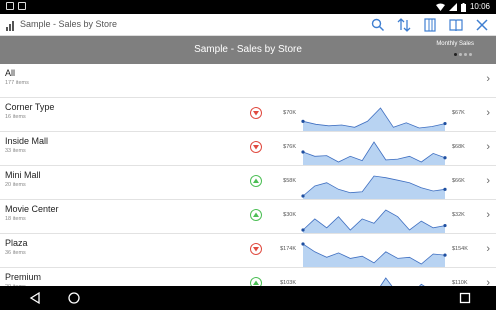  What do you see at coordinates (289, 215) in the screenshot?
I see `start-value: $30K` at bounding box center [289, 215].